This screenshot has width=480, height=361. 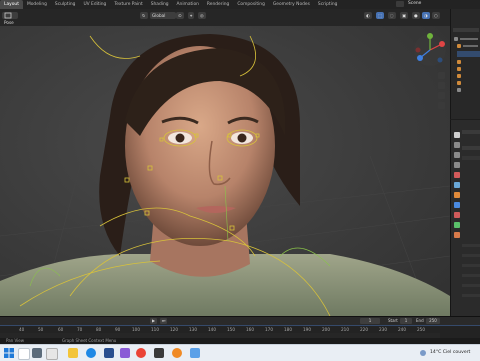 I want to click on tab-animation: Animation, so click(x=188, y=4).